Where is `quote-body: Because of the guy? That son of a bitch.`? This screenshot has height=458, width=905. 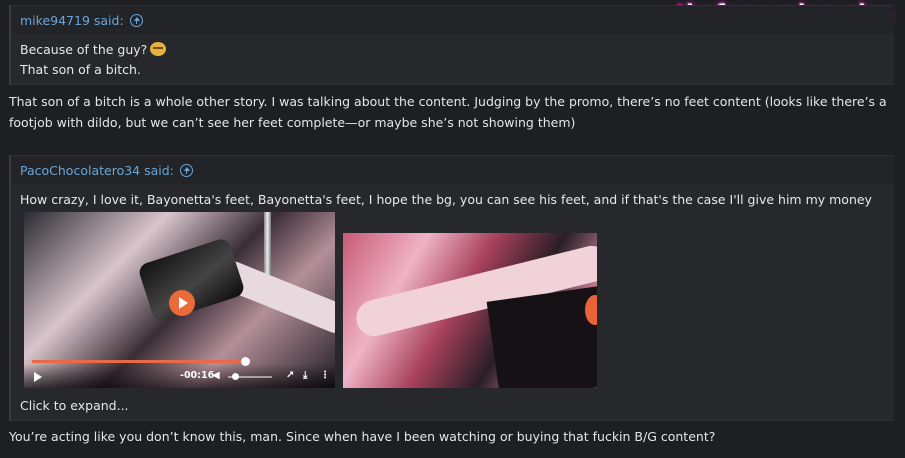
quote-body: Because of the guy? That son of a bitch. is located at coordinates (452, 57).